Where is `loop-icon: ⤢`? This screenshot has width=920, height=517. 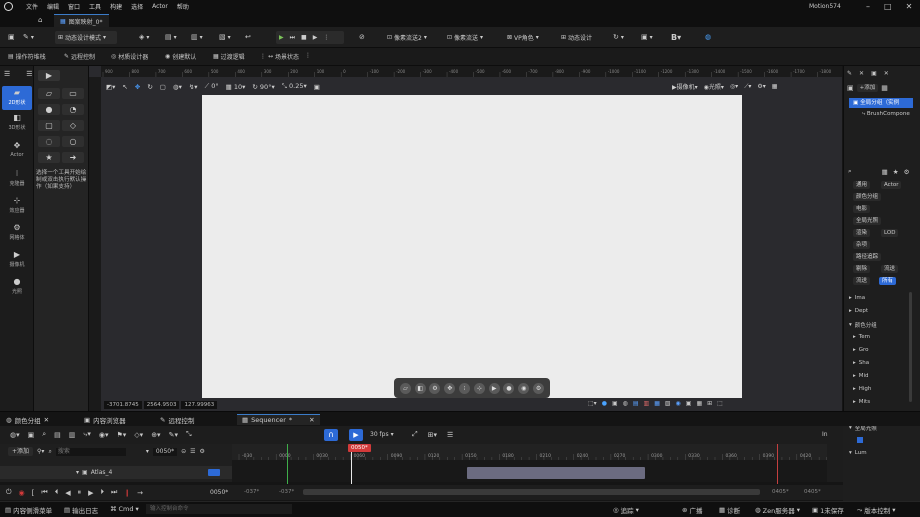 loop-icon: ⤢ is located at coordinates (415, 434).